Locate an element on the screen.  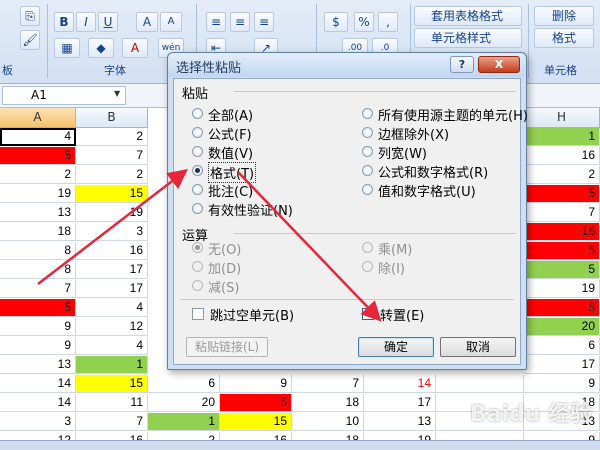
cell-a: 7 is located at coordinates (38, 289).